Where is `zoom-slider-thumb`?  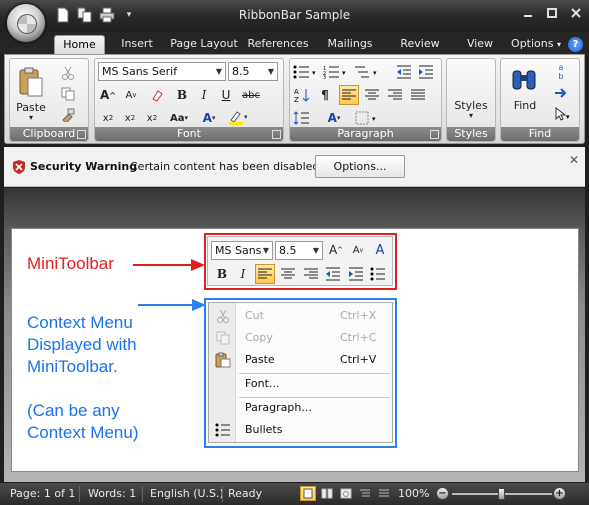
zoom-slider-thumb is located at coordinates (501, 494).